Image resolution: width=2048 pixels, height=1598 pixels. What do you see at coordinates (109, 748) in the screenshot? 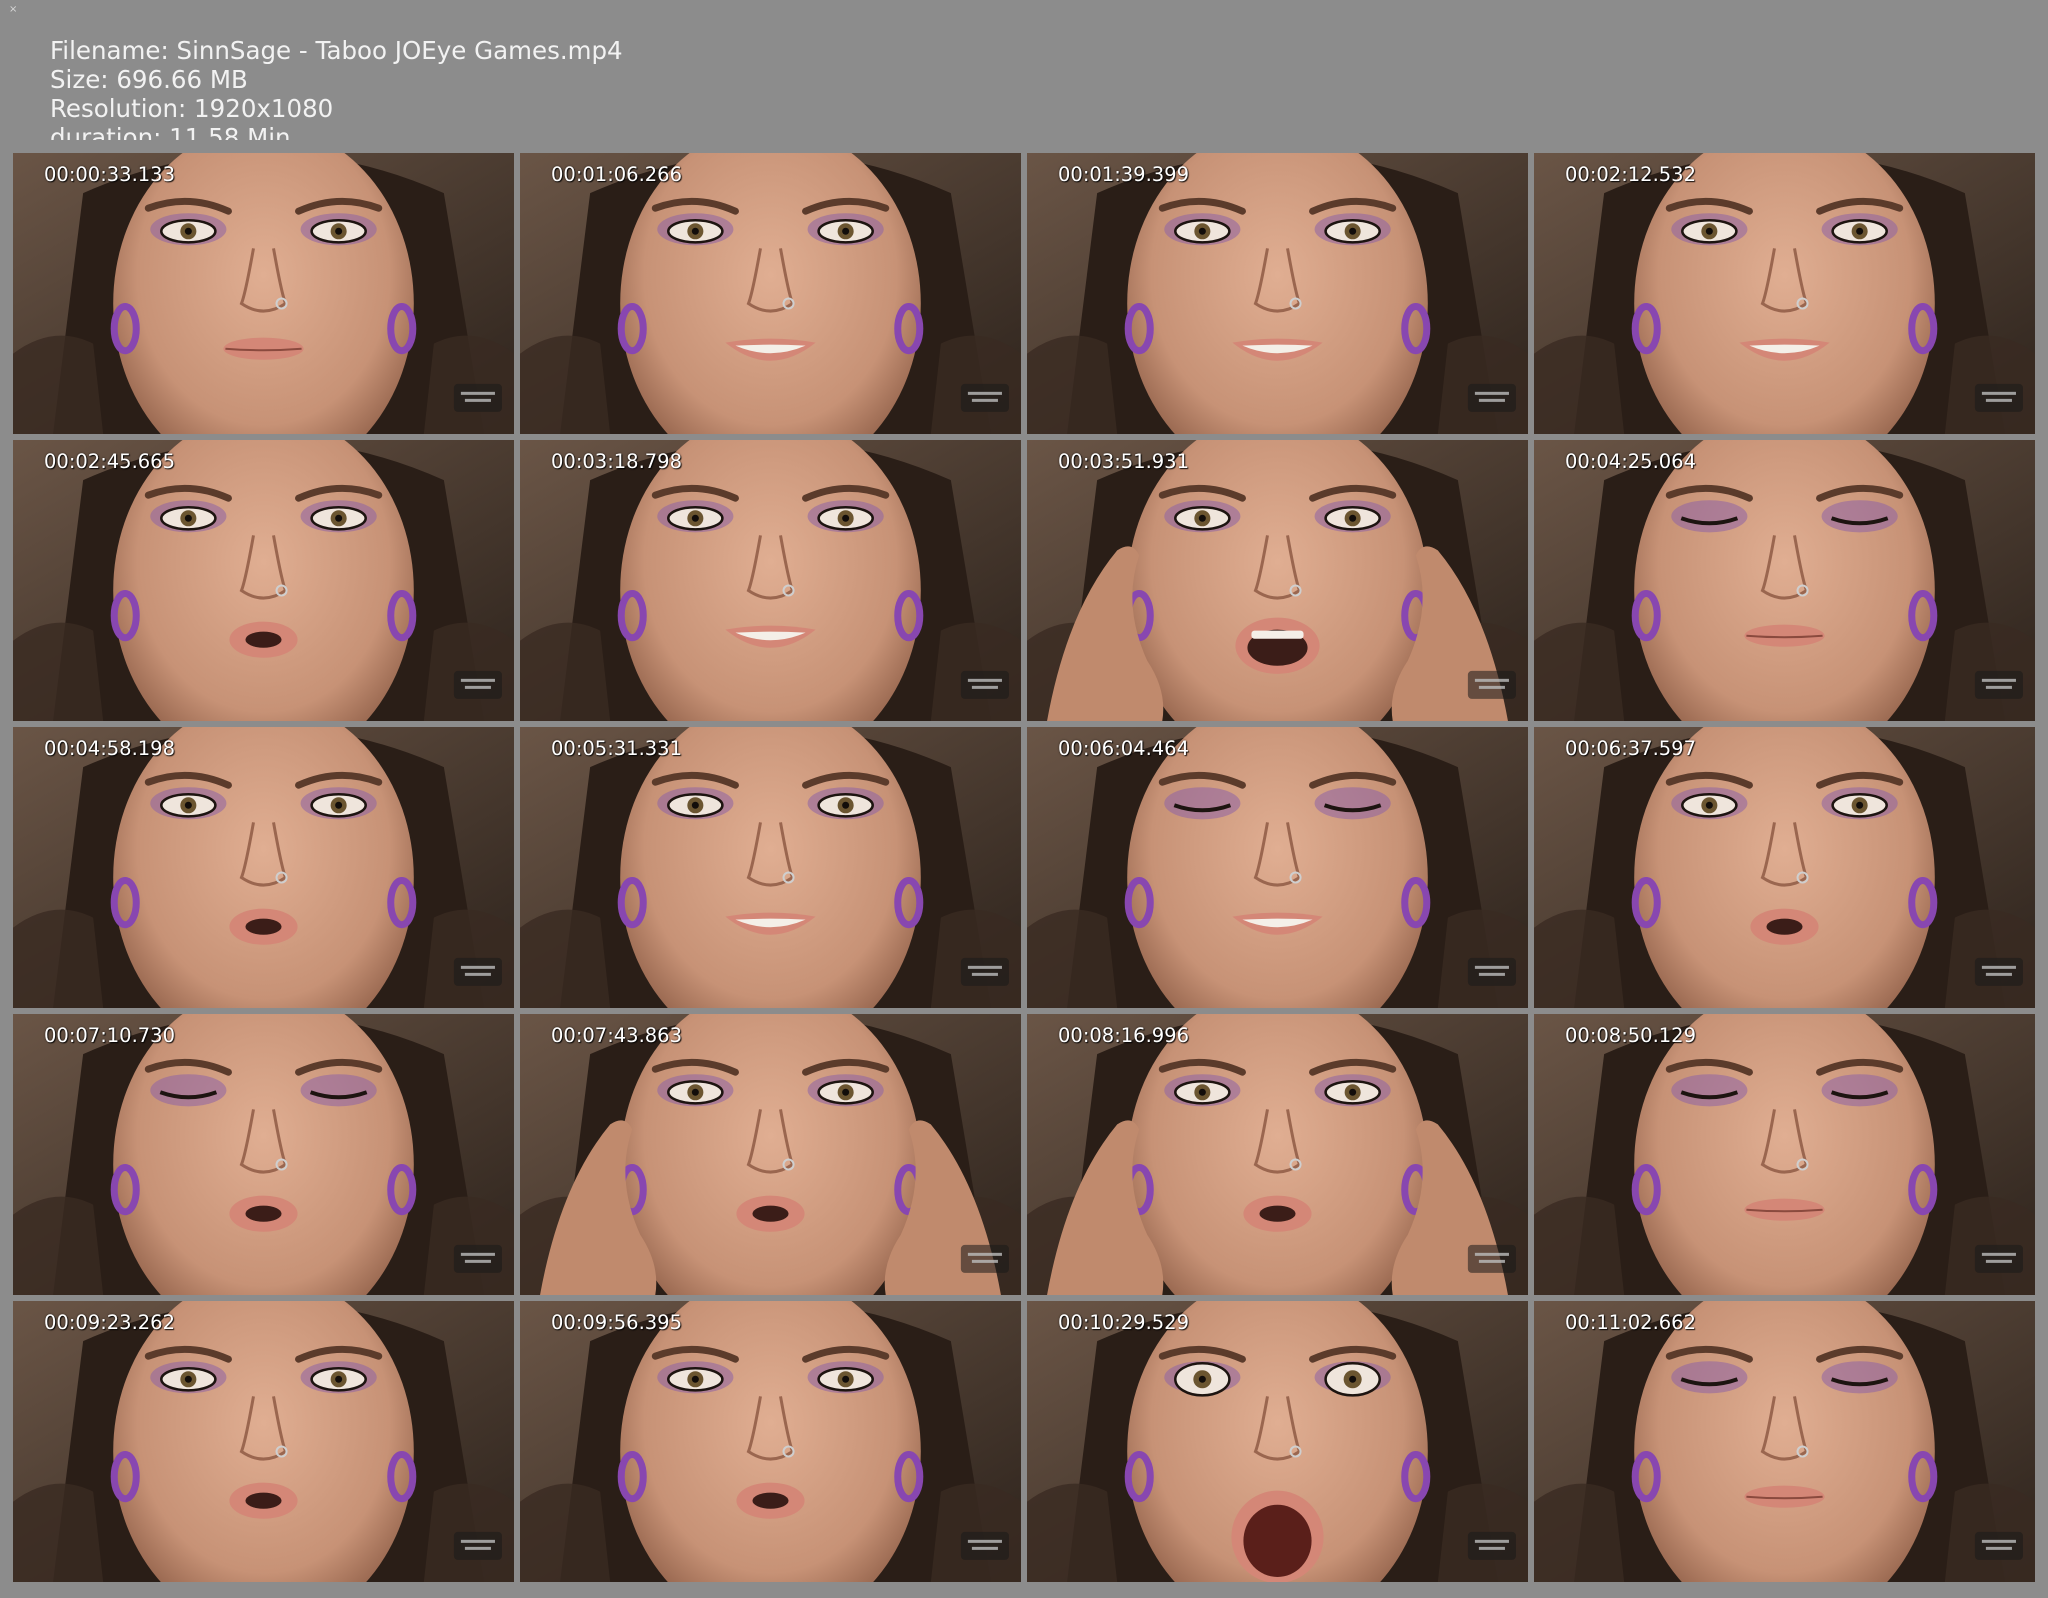
I see `thumbnail-timestamp: 00:04:58.198` at bounding box center [109, 748].